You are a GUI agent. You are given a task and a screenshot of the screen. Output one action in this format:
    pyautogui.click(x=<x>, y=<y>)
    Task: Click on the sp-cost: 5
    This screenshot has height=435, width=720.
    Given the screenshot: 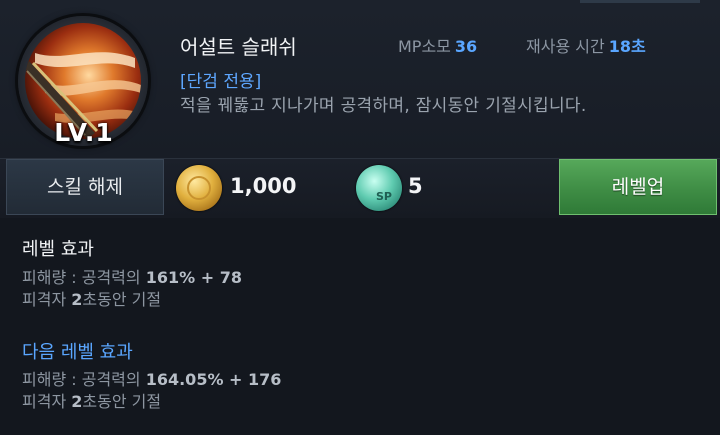 What is the action you would take?
    pyautogui.click(x=415, y=186)
    